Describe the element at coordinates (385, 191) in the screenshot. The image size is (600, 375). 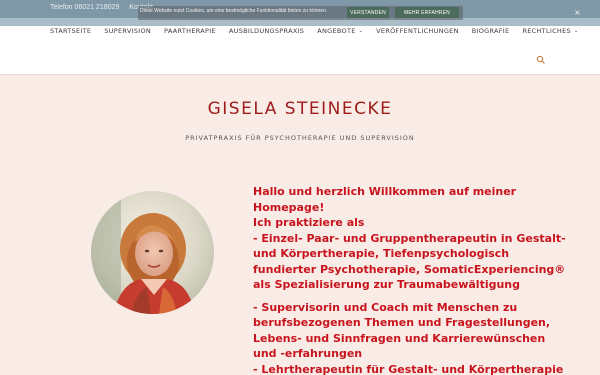
I see `welcome-line: Hallo und herzlich Willkommen auf meiner` at that location.